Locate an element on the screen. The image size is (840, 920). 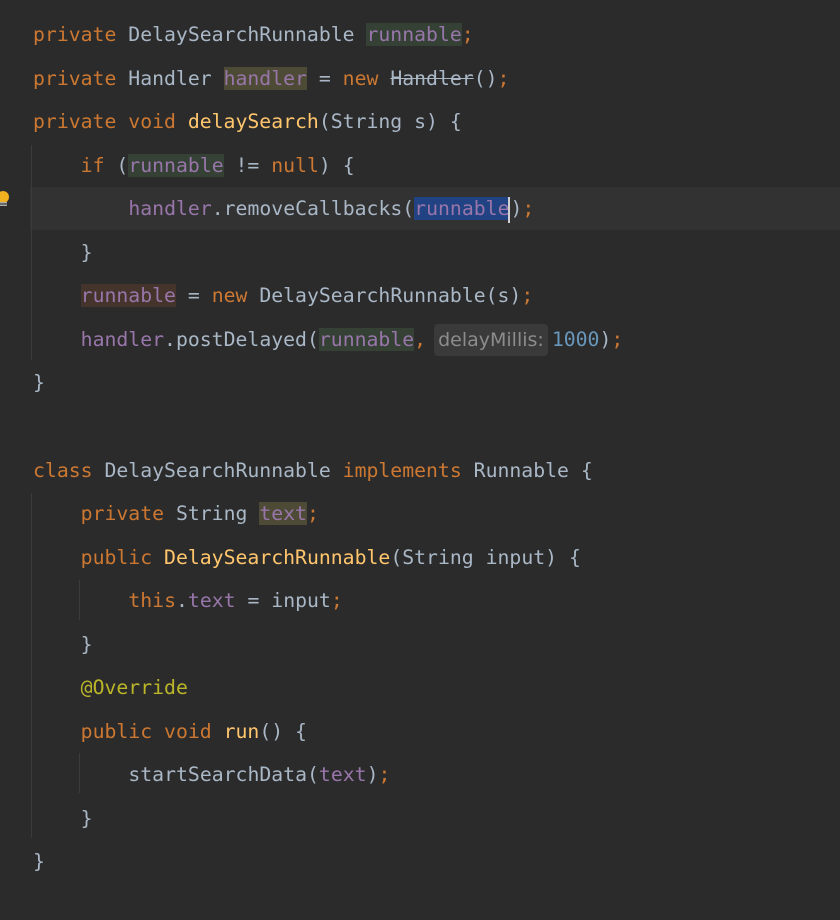
code-token: ( is located at coordinates (122, 165).